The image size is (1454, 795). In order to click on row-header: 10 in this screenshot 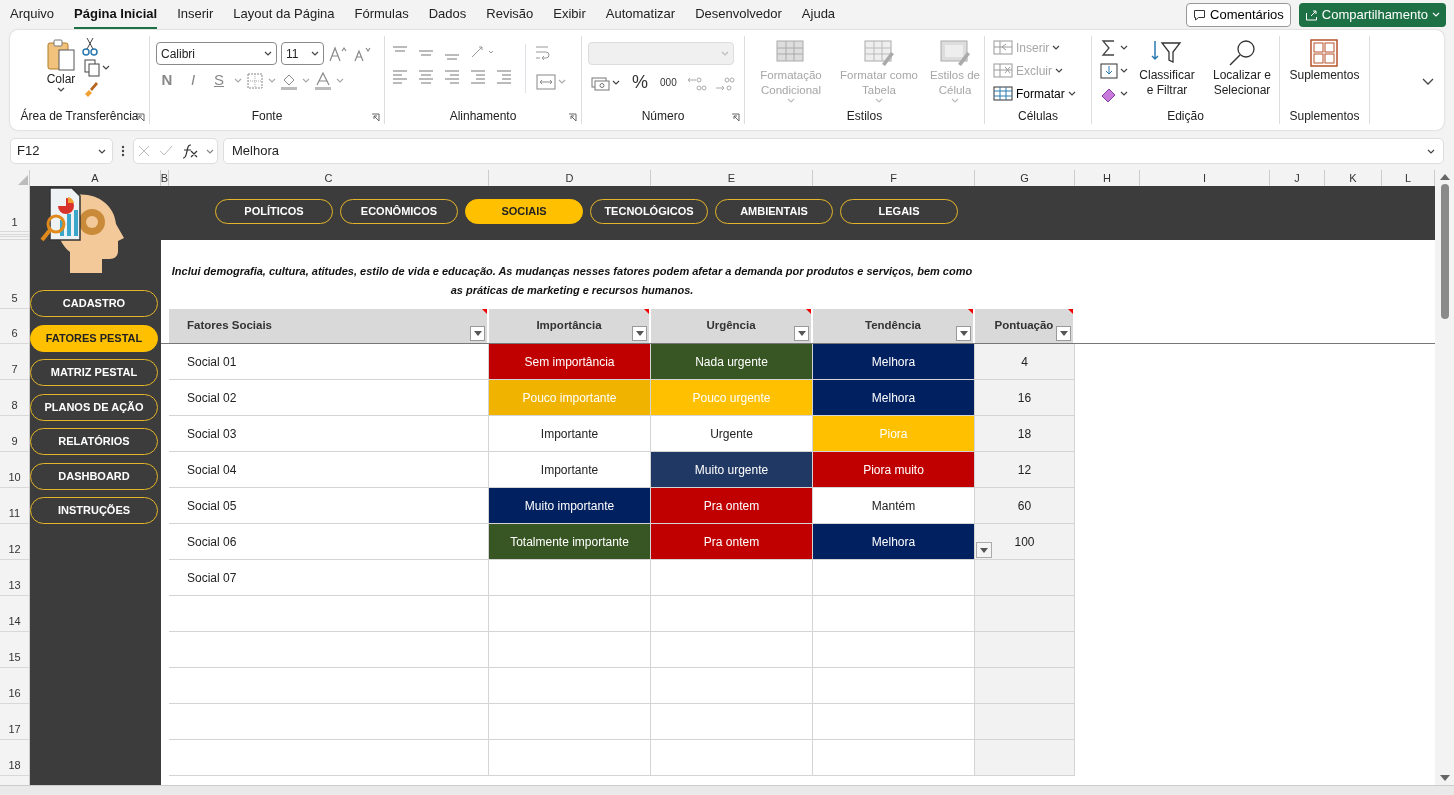, I will do `click(14, 469)`.